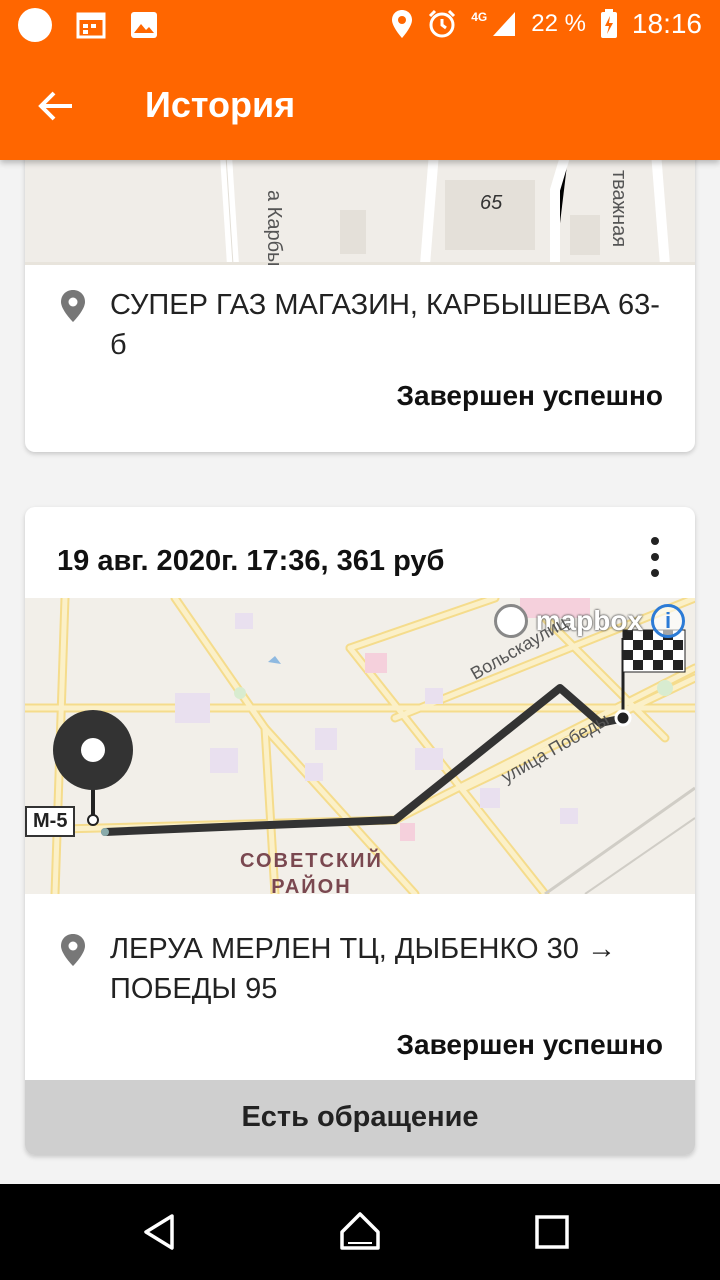 The width and height of the screenshot is (720, 1280). I want to click on arrow-back-icon, so click(55, 106).